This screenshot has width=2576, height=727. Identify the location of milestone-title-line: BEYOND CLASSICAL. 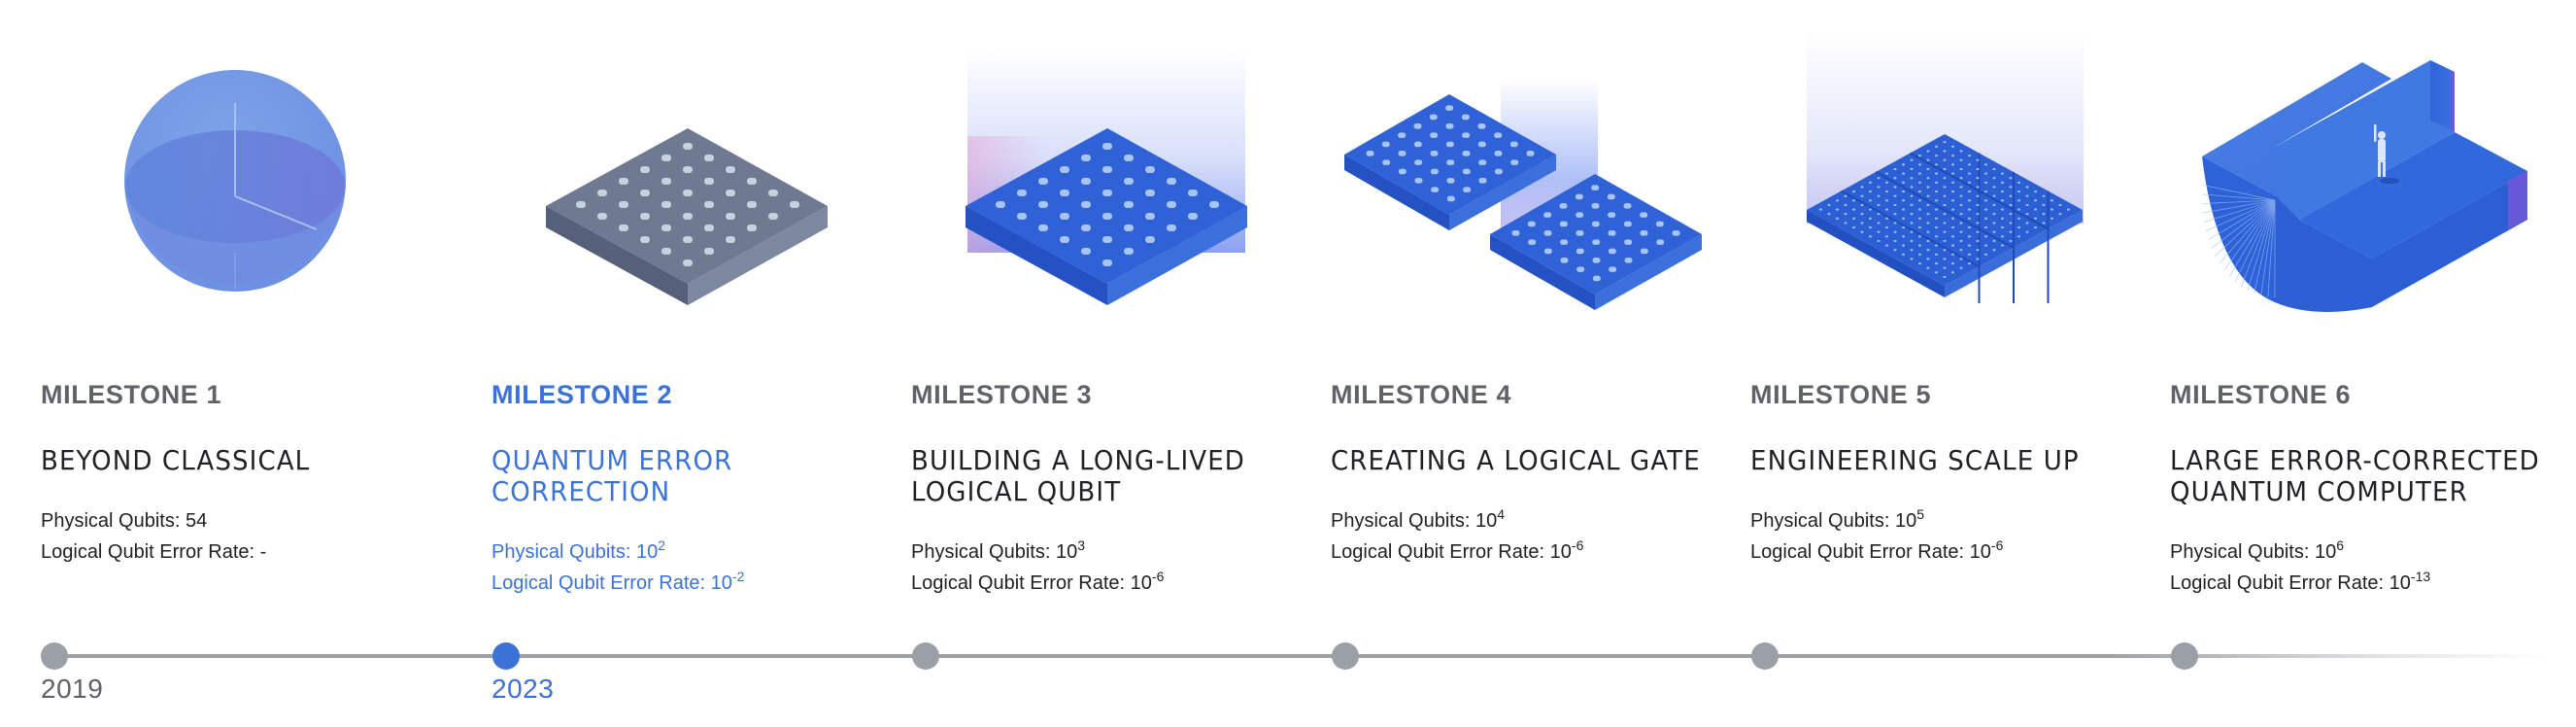
(176, 460).